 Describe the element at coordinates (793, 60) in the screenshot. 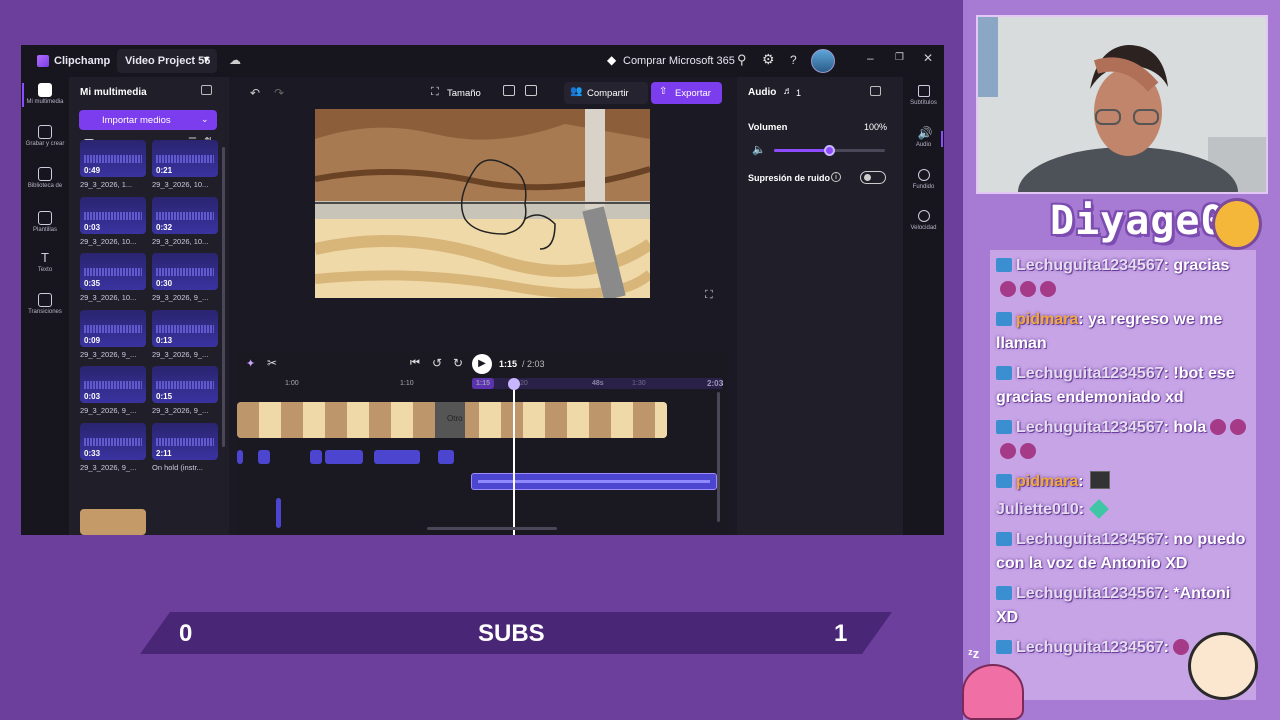

I see `help-icon: ?` at that location.